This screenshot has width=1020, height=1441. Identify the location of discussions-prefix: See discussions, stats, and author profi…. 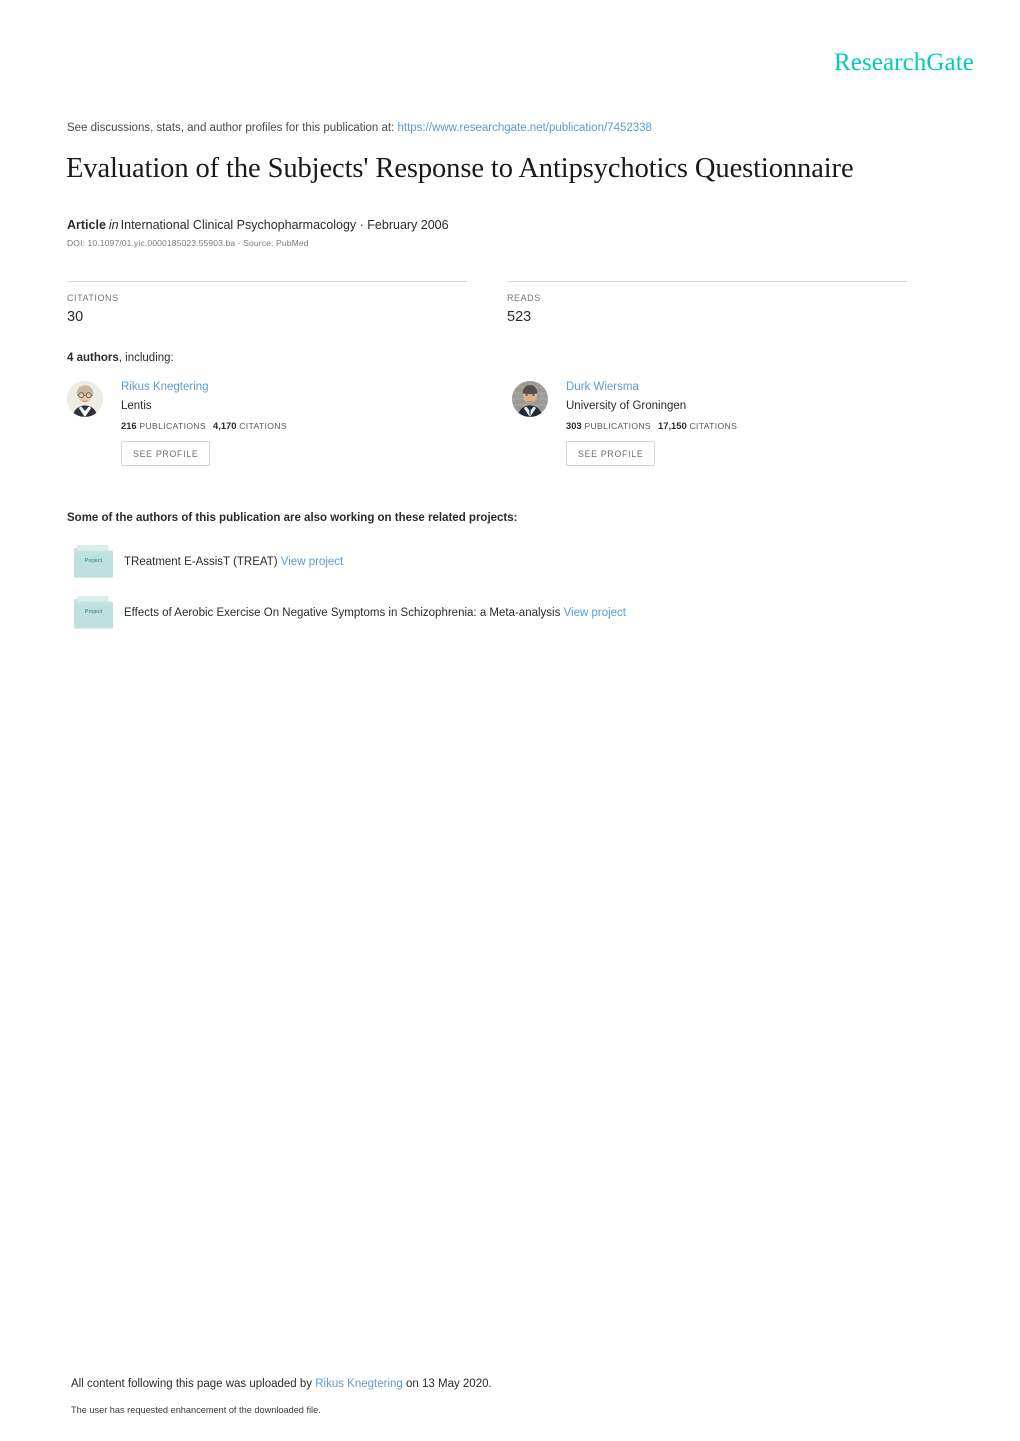
(231, 128).